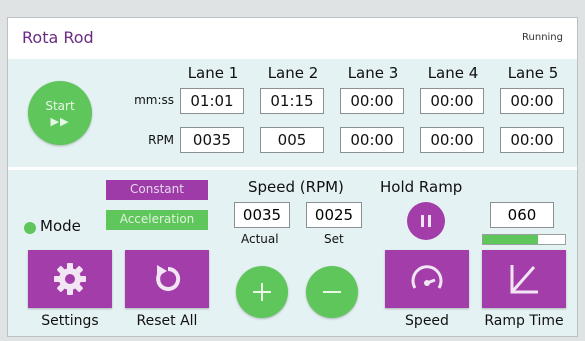 This screenshot has height=341, width=585. What do you see at coordinates (262, 215) in the screenshot?
I see `speed-actual-value: 0035` at bounding box center [262, 215].